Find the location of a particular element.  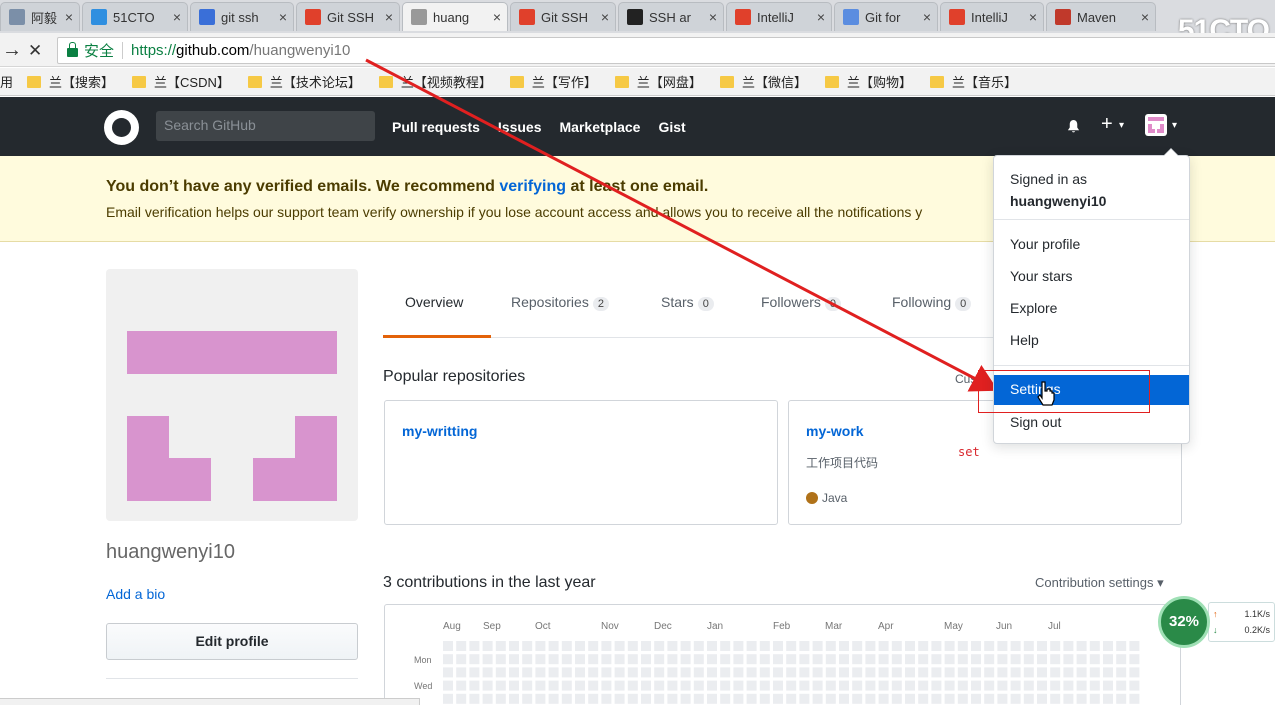

hand-cursor-icon is located at coordinates (1046, 393).